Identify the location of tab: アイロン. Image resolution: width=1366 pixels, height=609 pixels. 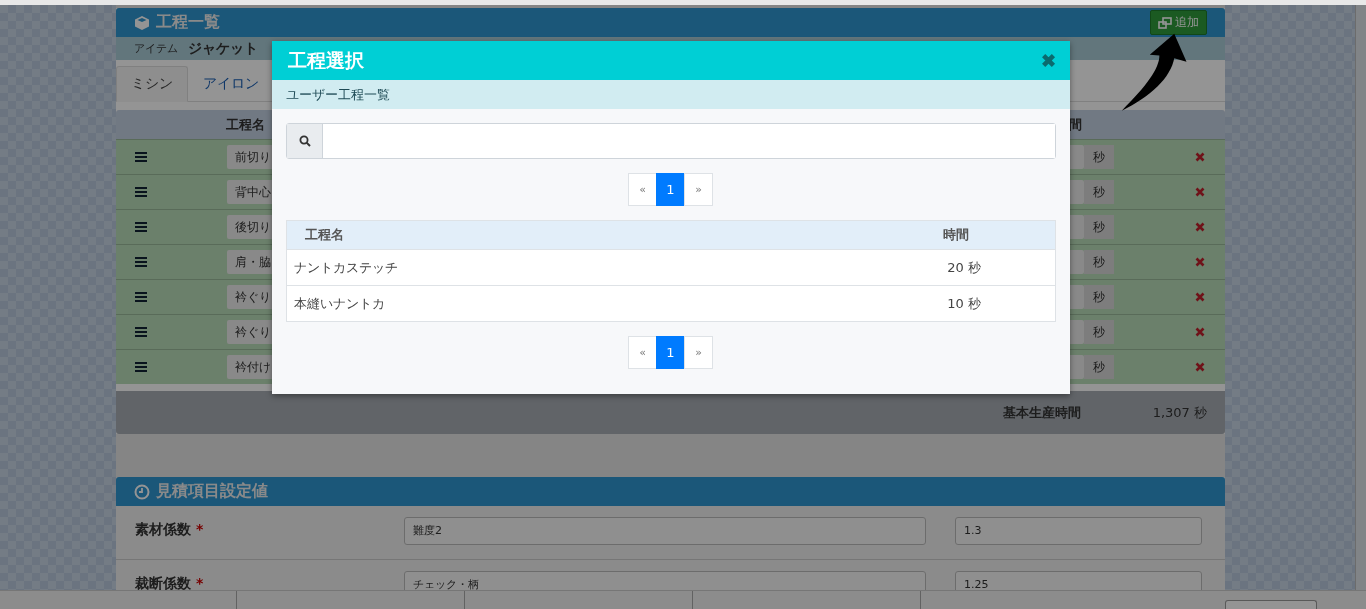
(231, 84).